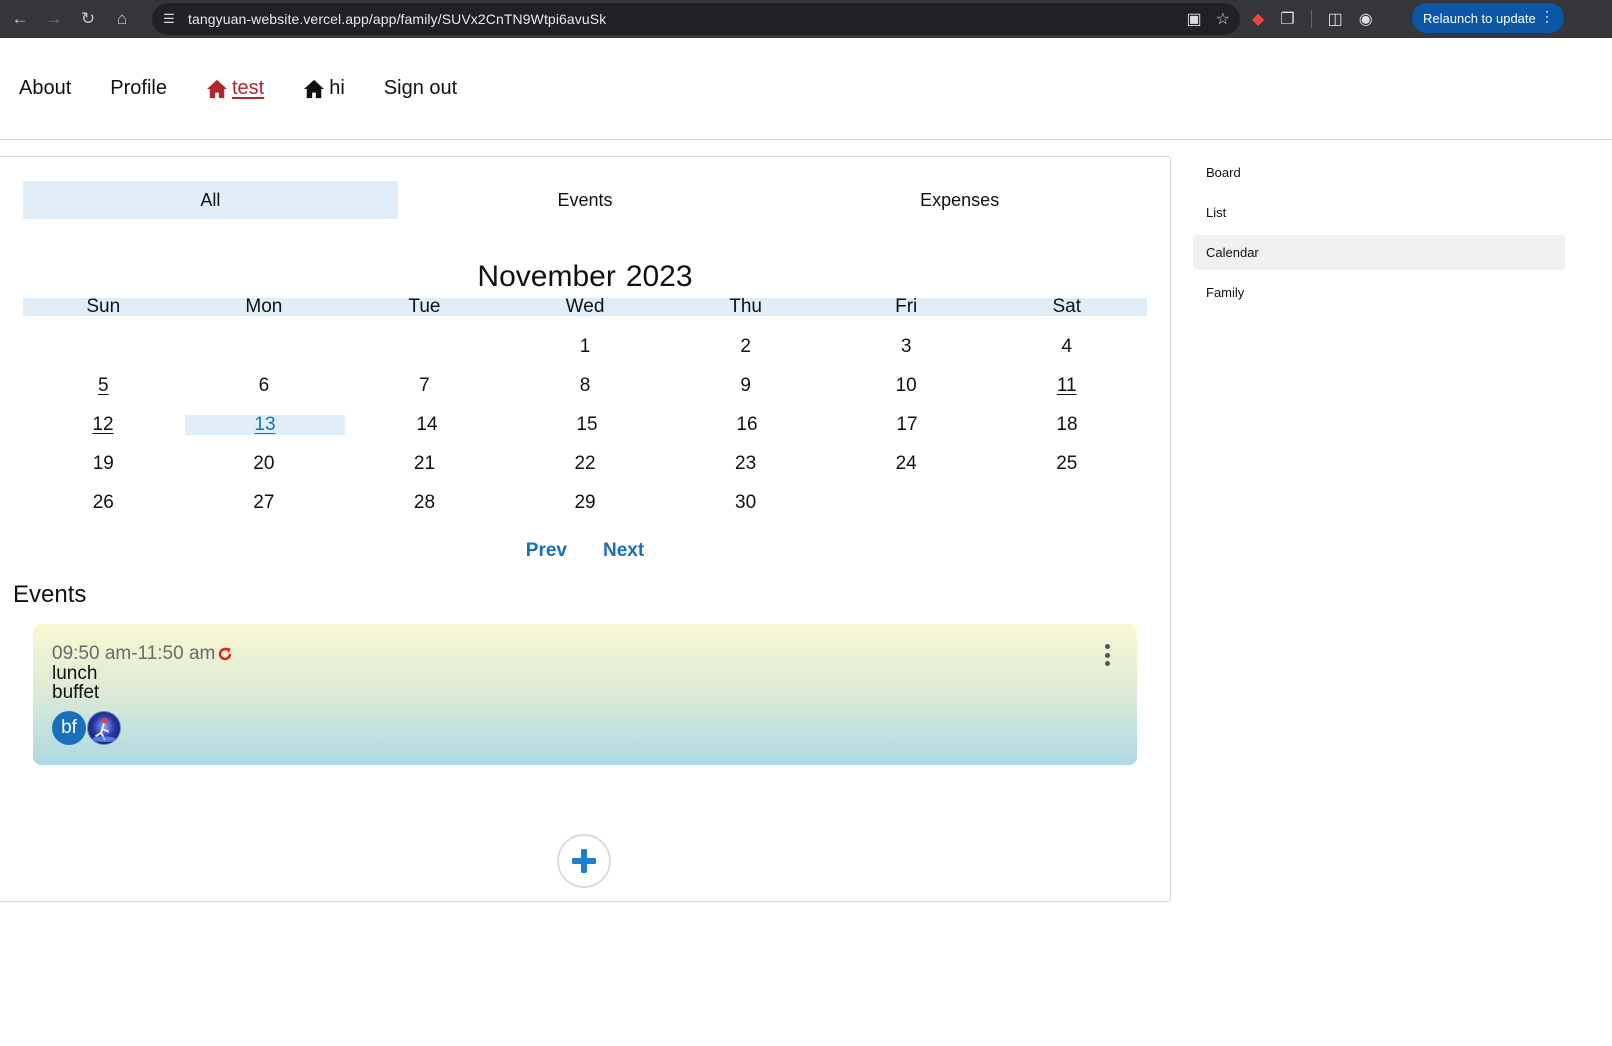 The height and width of the screenshot is (1046, 1612). Describe the element at coordinates (337, 88) in the screenshot. I see `nav-family-hi-label: hi` at that location.